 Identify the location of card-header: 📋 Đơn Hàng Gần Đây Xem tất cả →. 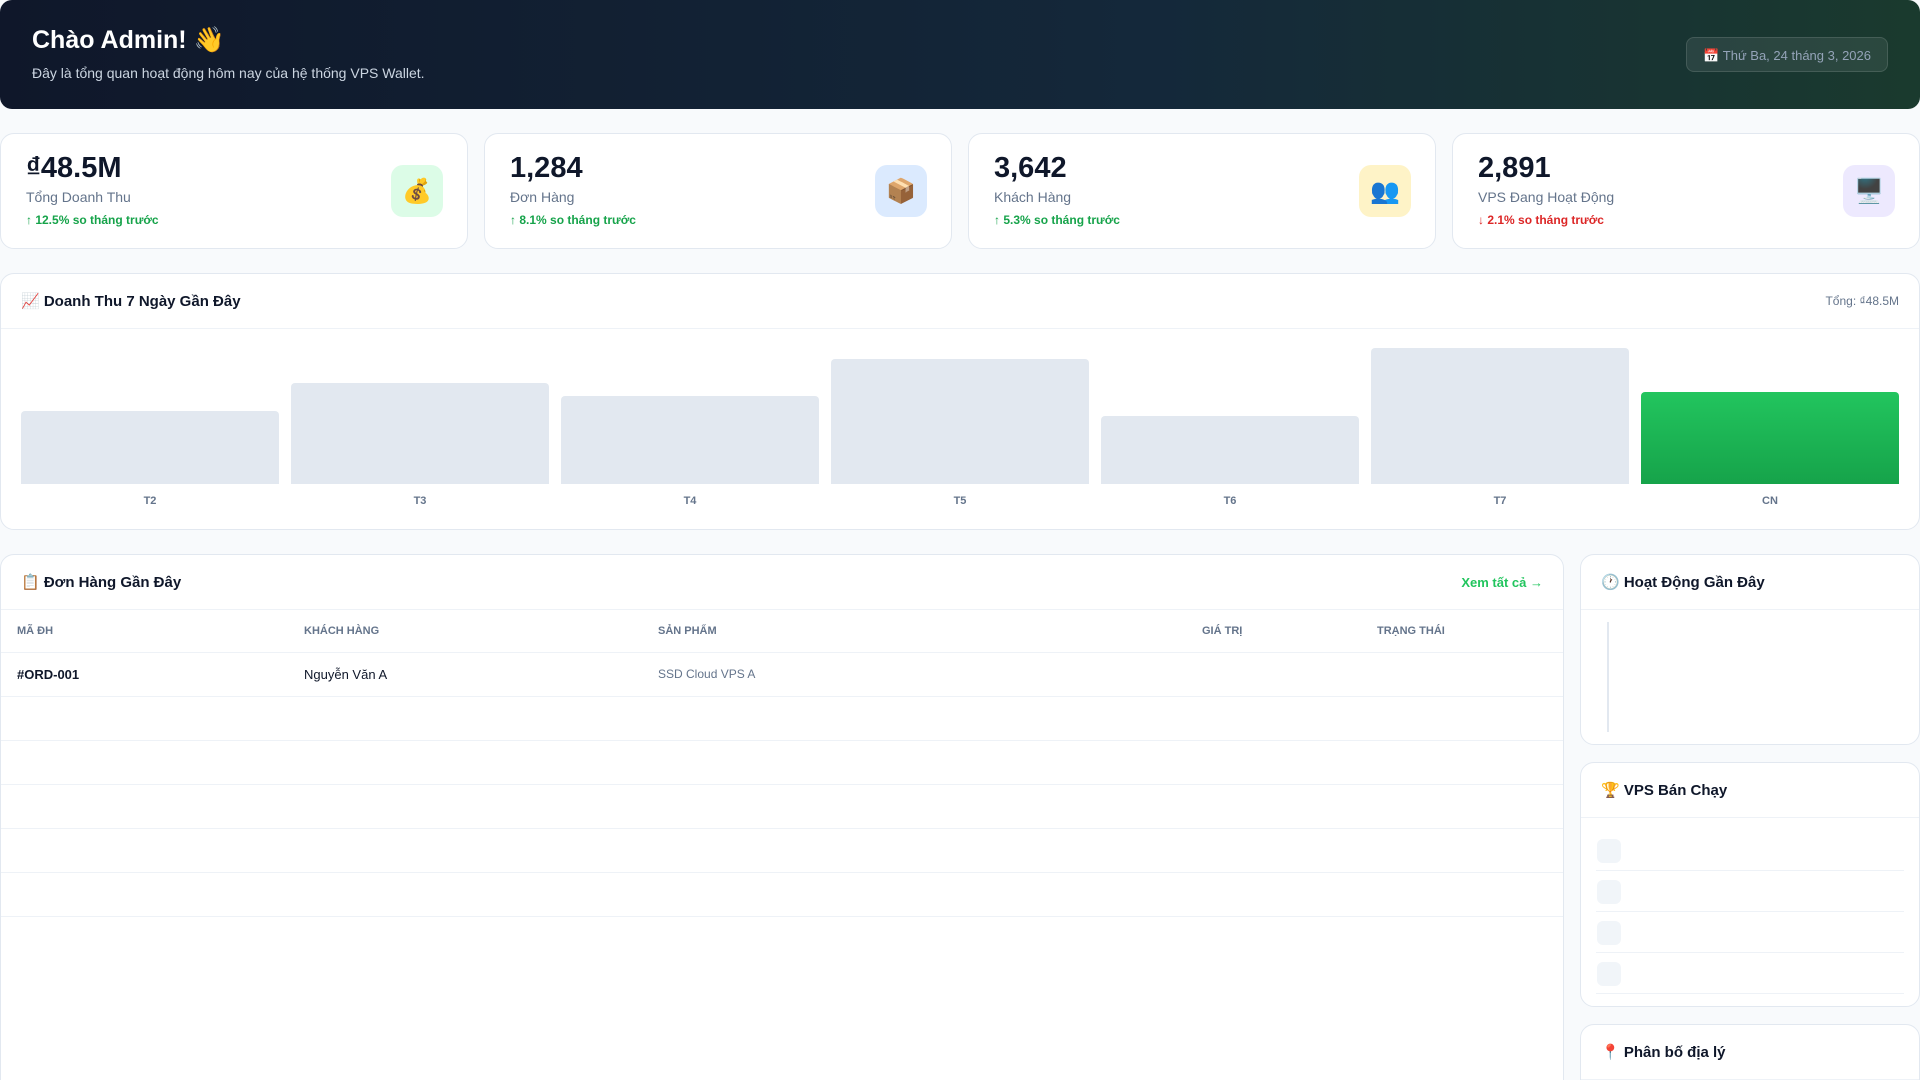
(782, 582).